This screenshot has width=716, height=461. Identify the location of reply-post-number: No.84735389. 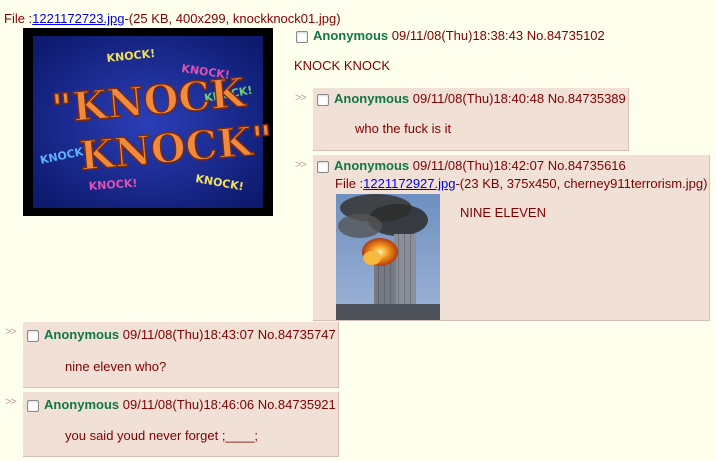
(587, 98).